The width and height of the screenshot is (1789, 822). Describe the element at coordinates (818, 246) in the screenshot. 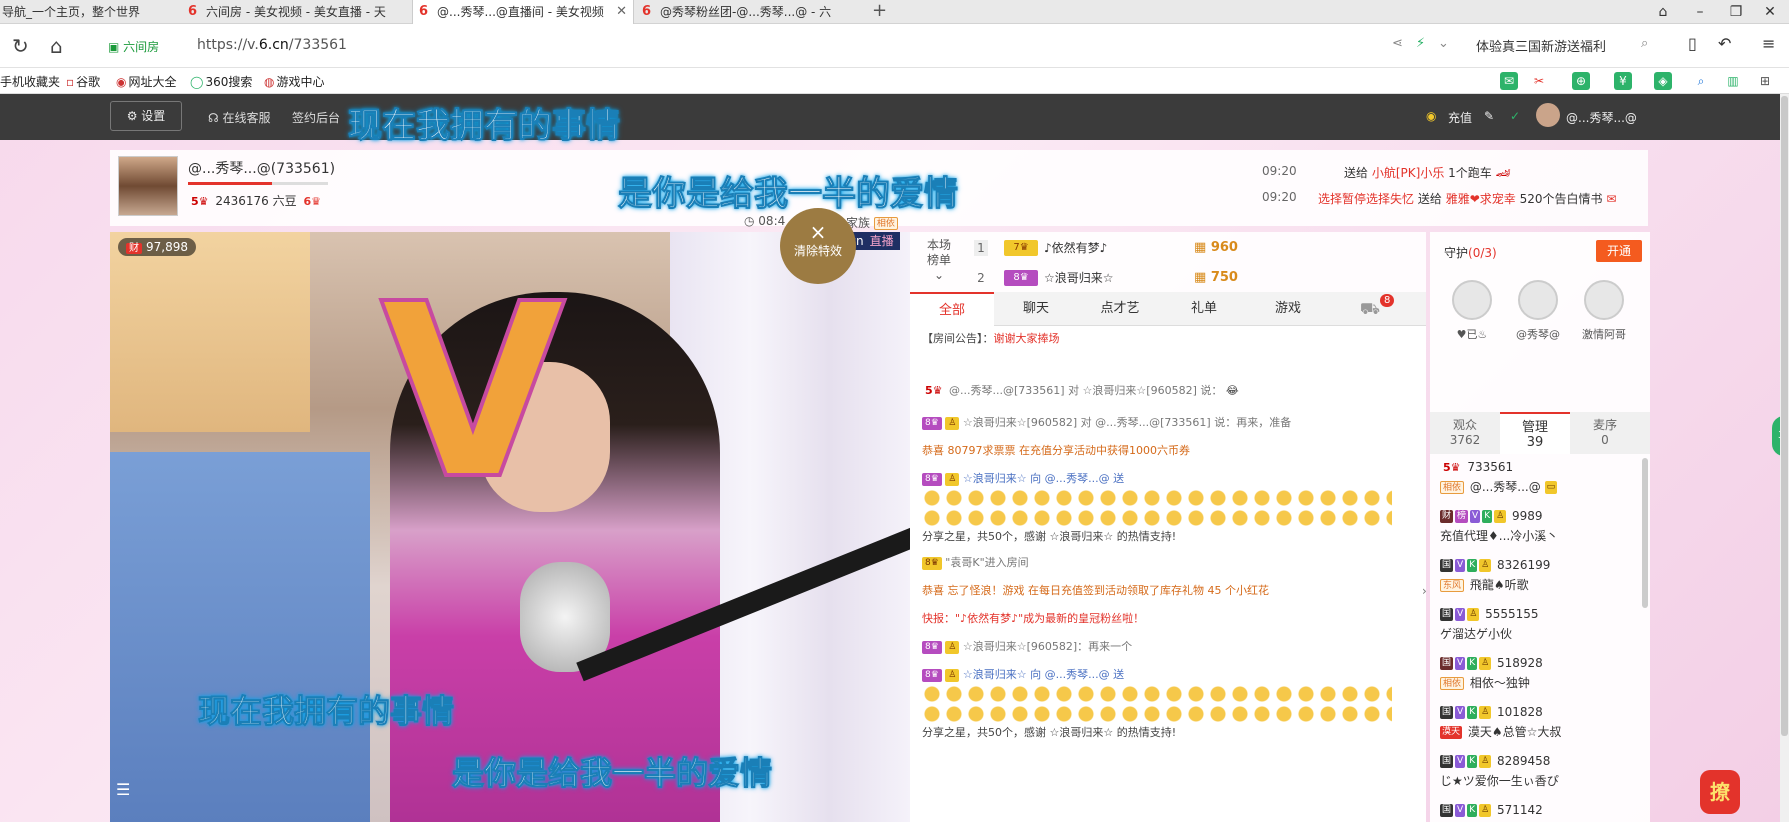

I see `clear-effects-button: × 清除特效` at that location.